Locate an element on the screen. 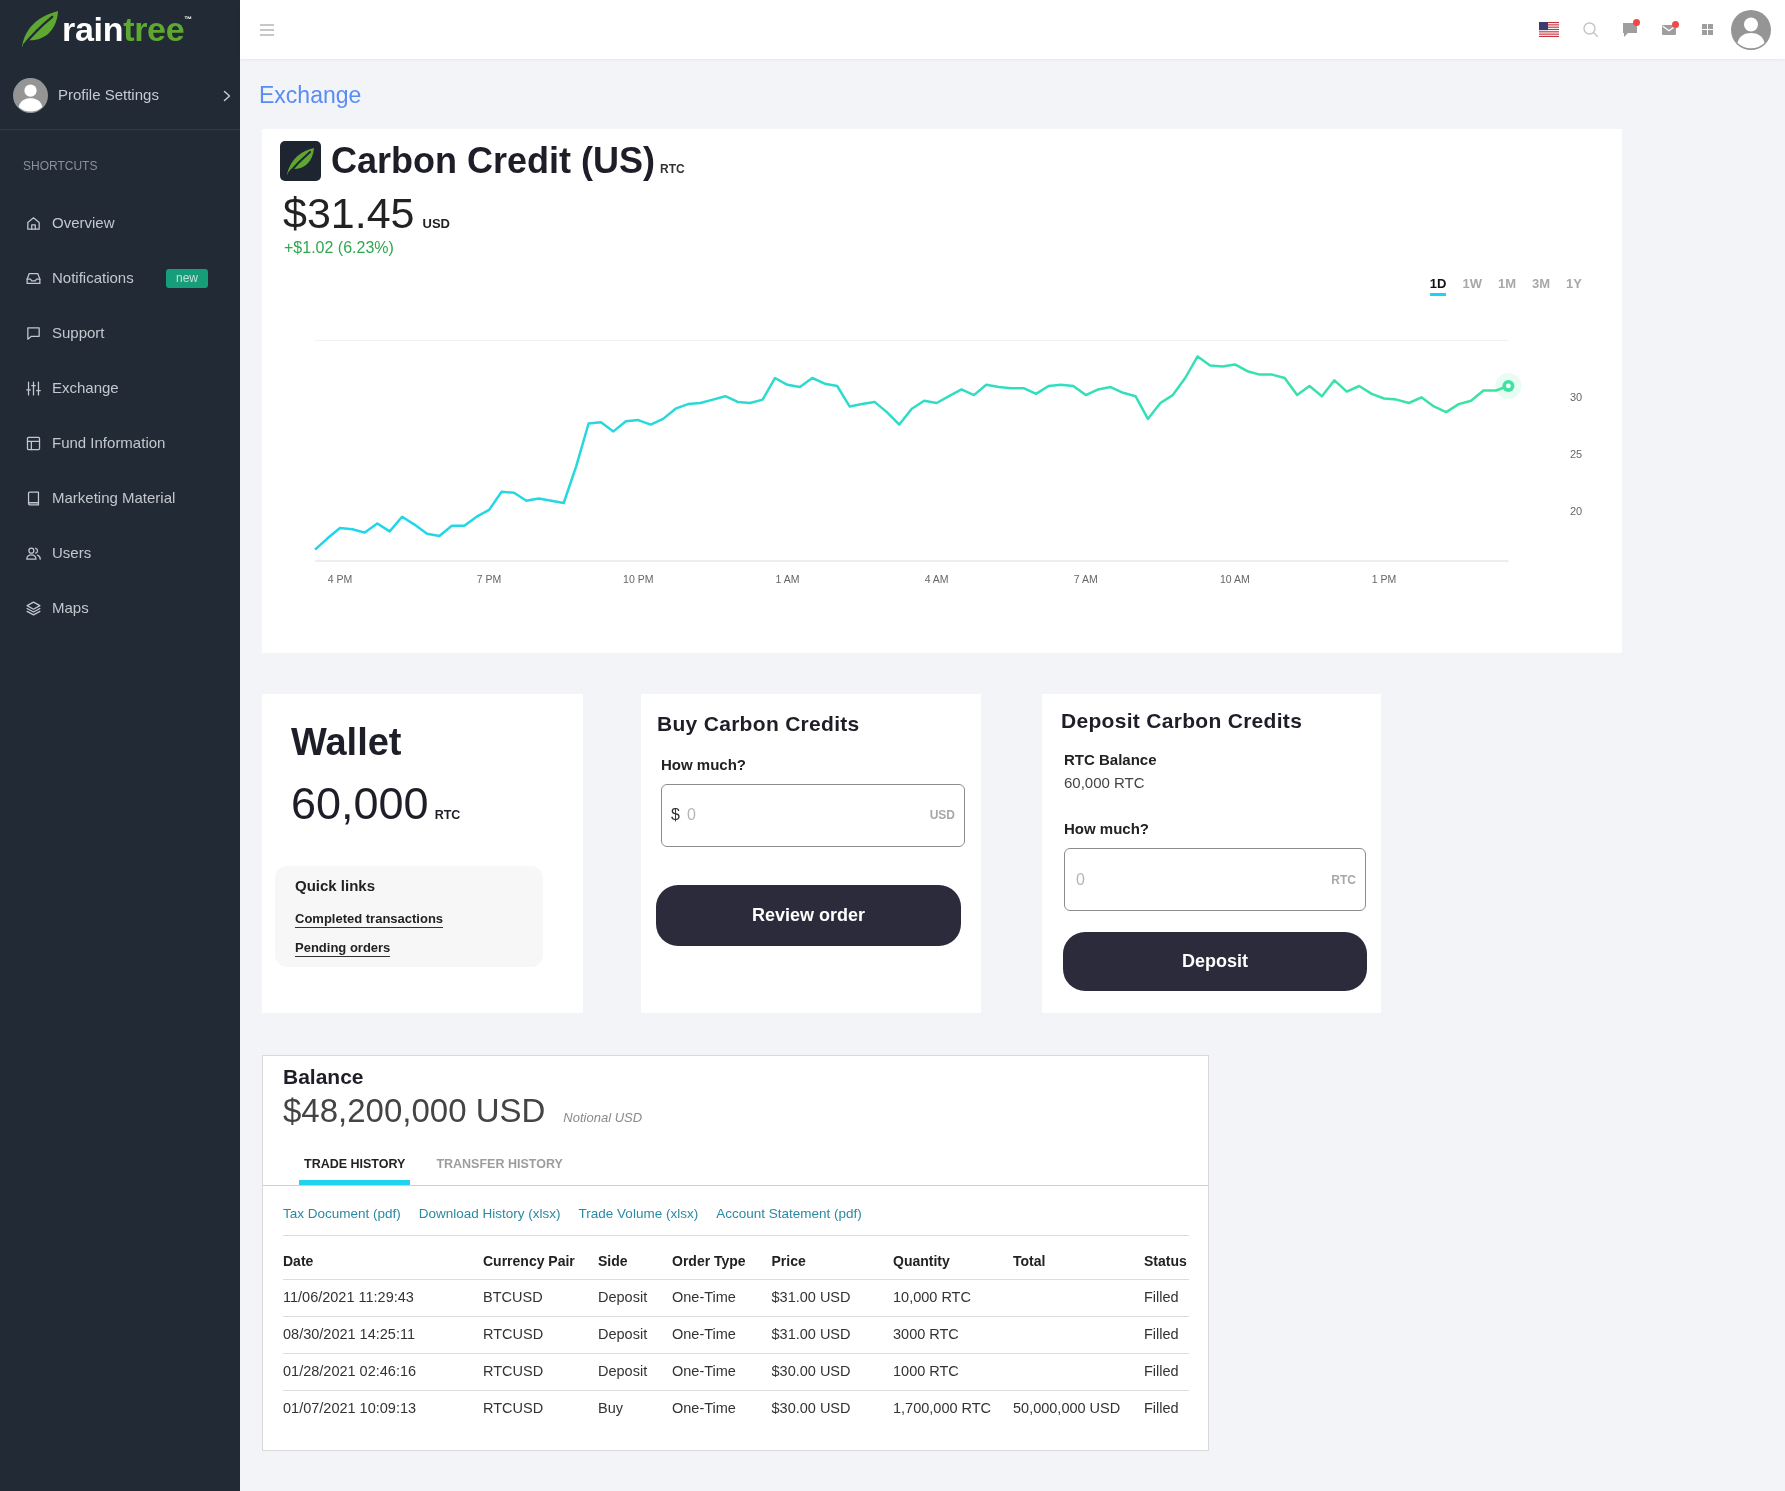  deposit-button: Deposit is located at coordinates (1215, 962).